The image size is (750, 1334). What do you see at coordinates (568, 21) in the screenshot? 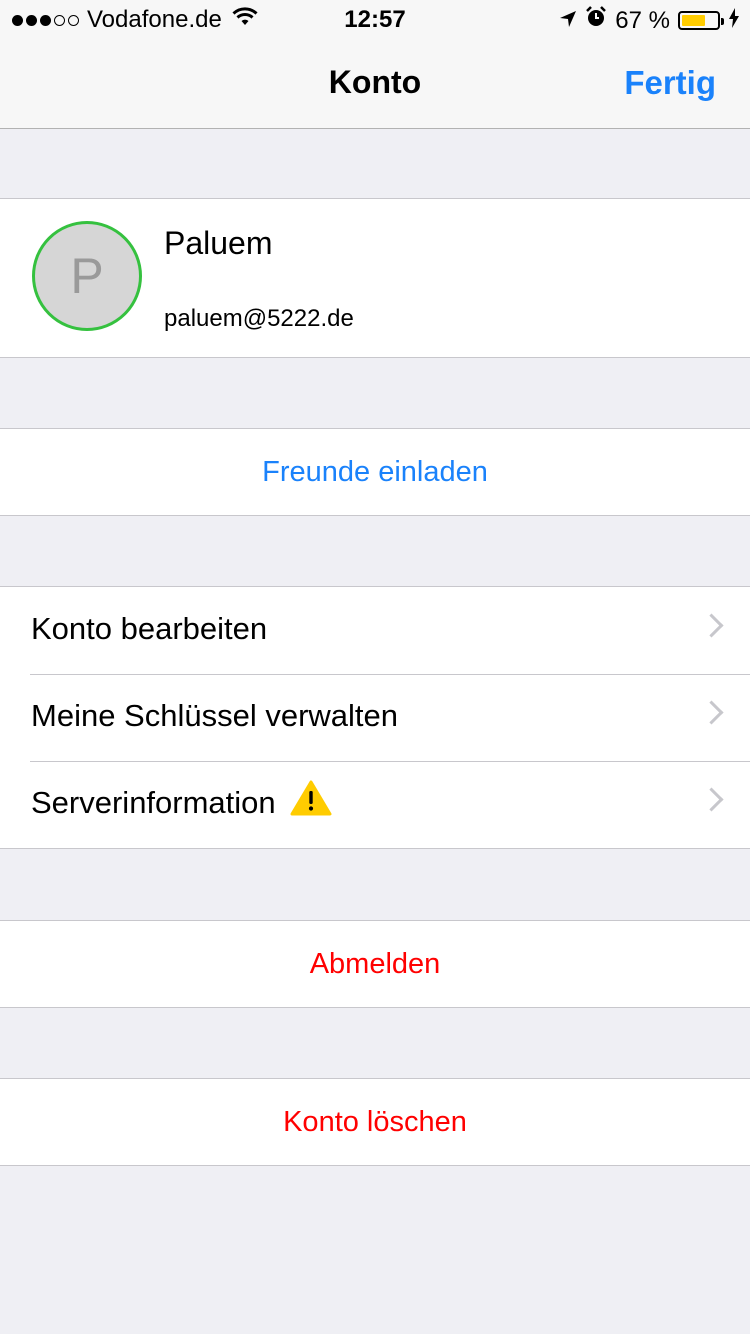
I see `location-arrow-icon` at bounding box center [568, 21].